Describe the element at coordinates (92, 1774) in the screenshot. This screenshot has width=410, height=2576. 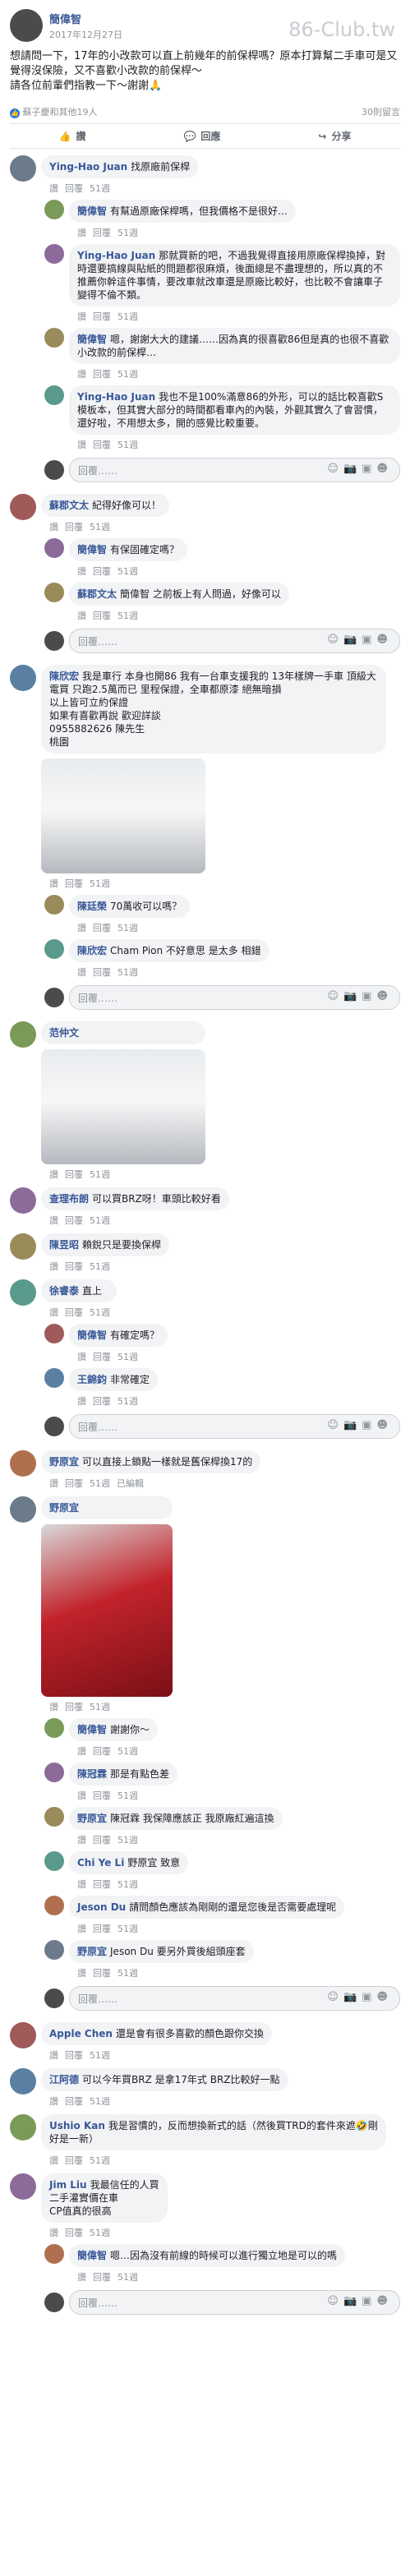
I see `replier-name: 陳冠霖` at that location.